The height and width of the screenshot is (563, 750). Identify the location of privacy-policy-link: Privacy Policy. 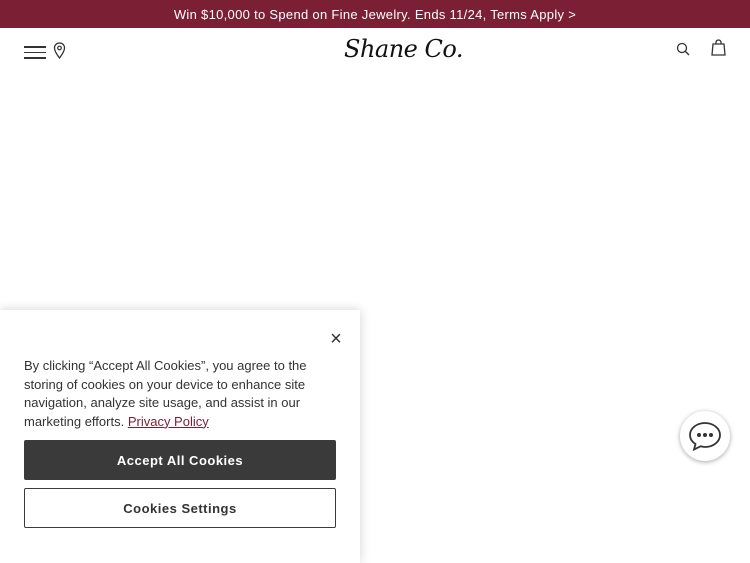
(168, 421).